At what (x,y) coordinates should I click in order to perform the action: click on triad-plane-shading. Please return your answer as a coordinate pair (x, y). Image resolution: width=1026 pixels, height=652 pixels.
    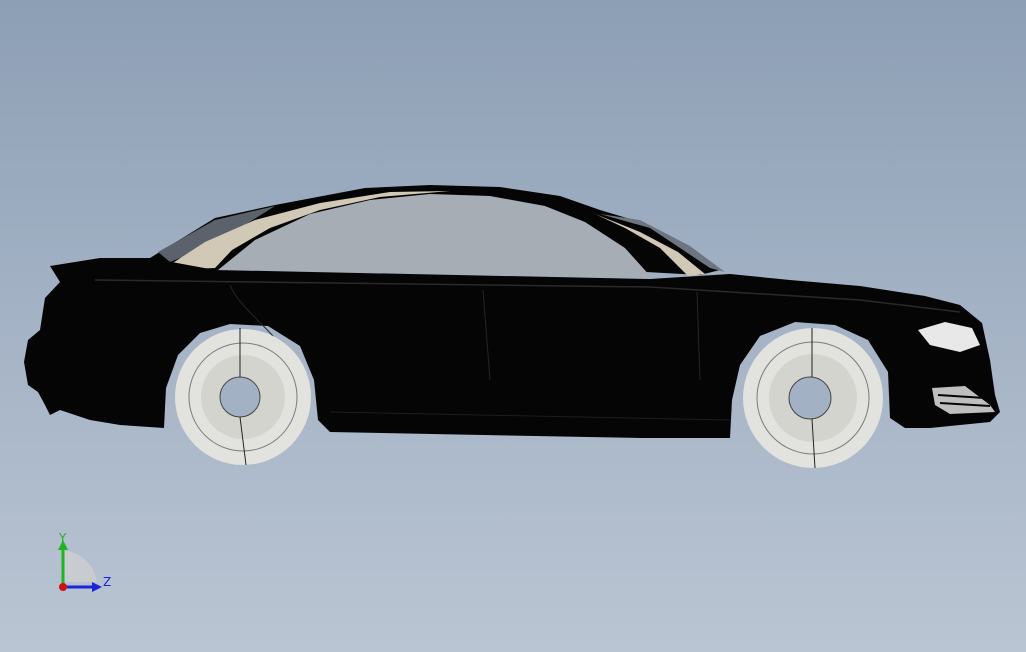
    Looking at the image, I should click on (80, 566).